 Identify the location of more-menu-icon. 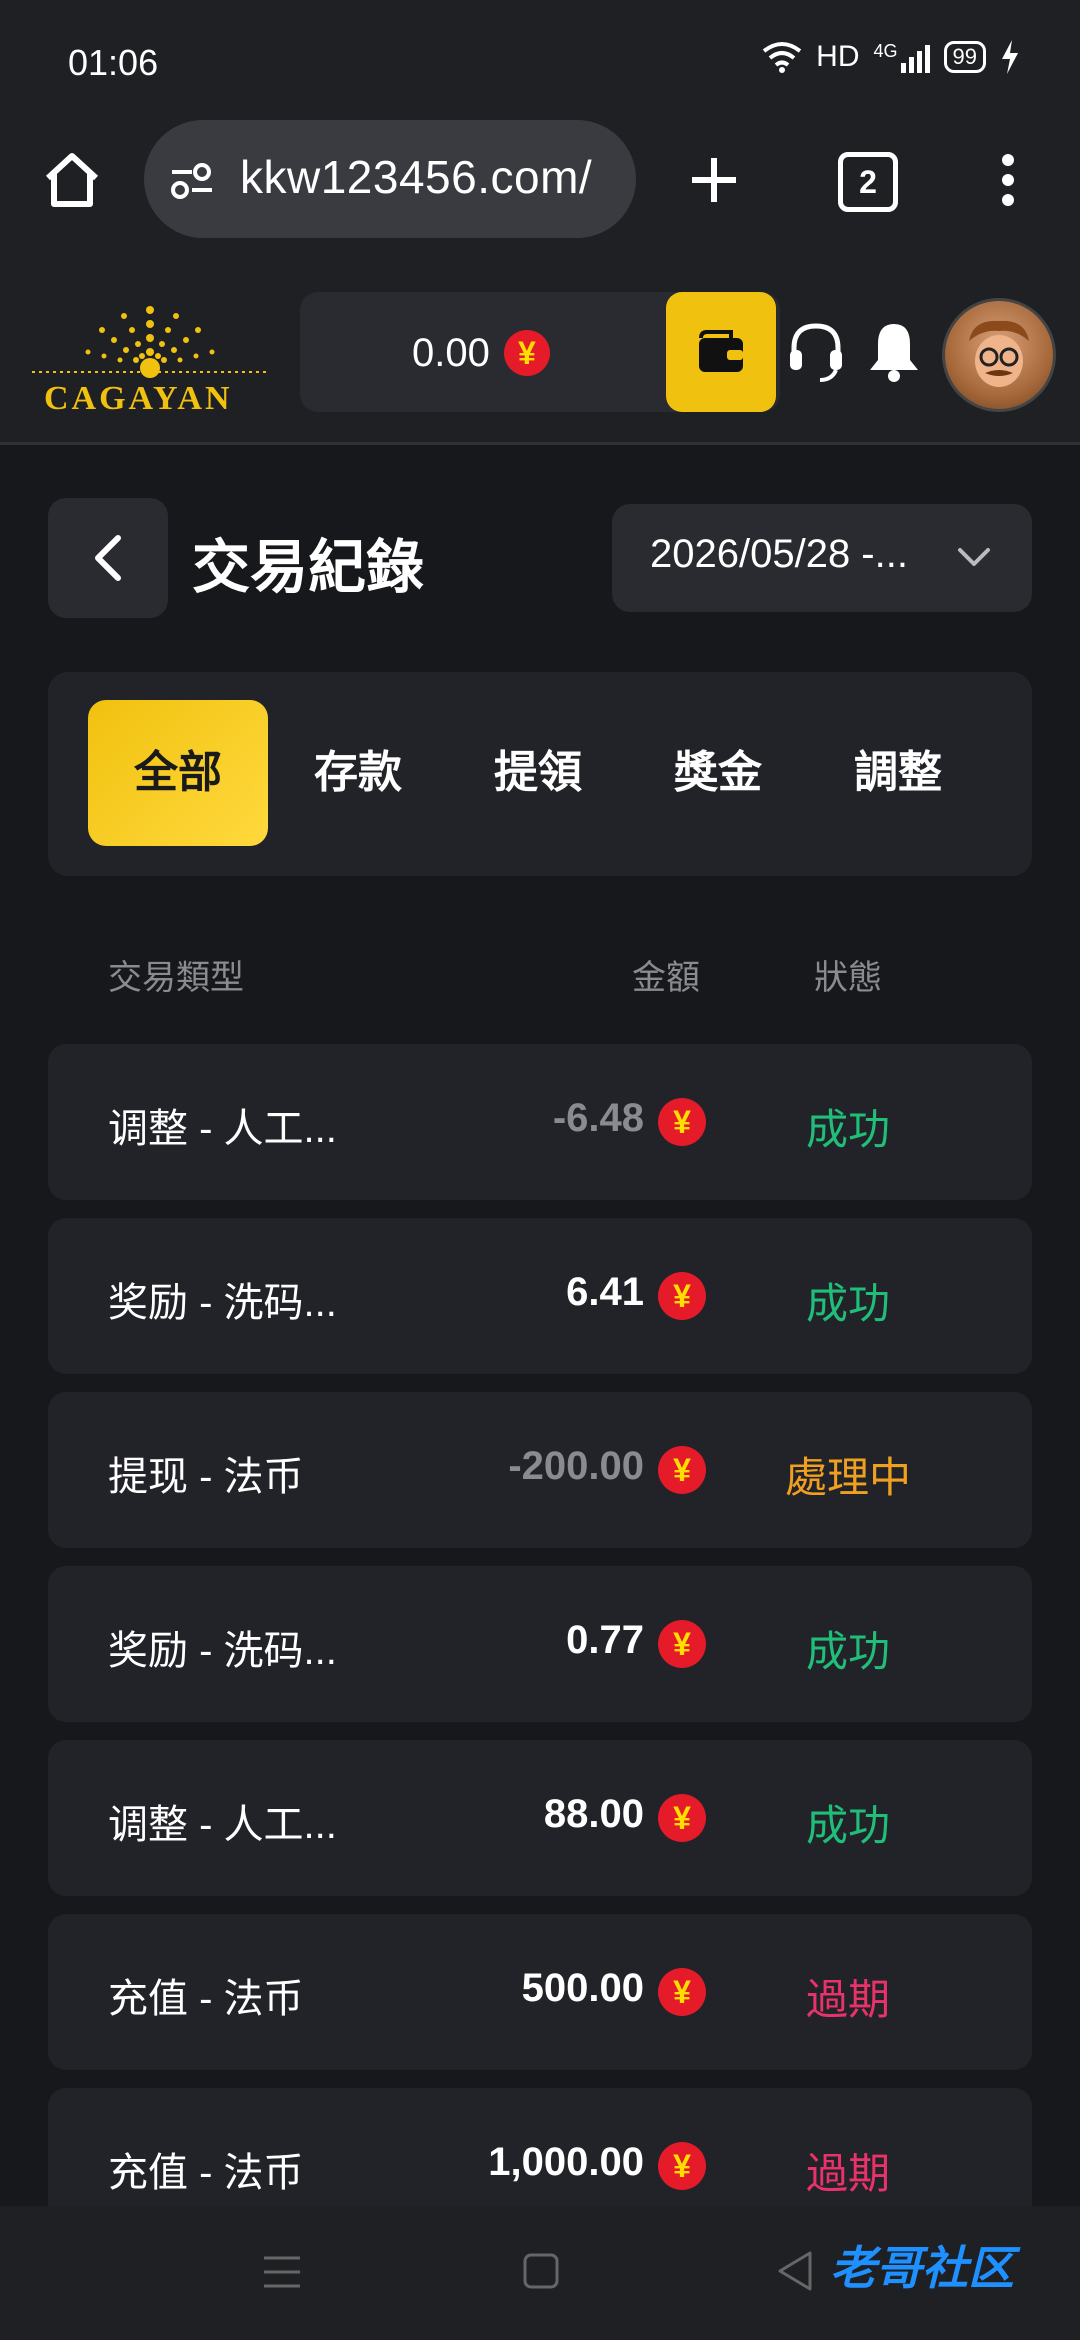
(1008, 180).